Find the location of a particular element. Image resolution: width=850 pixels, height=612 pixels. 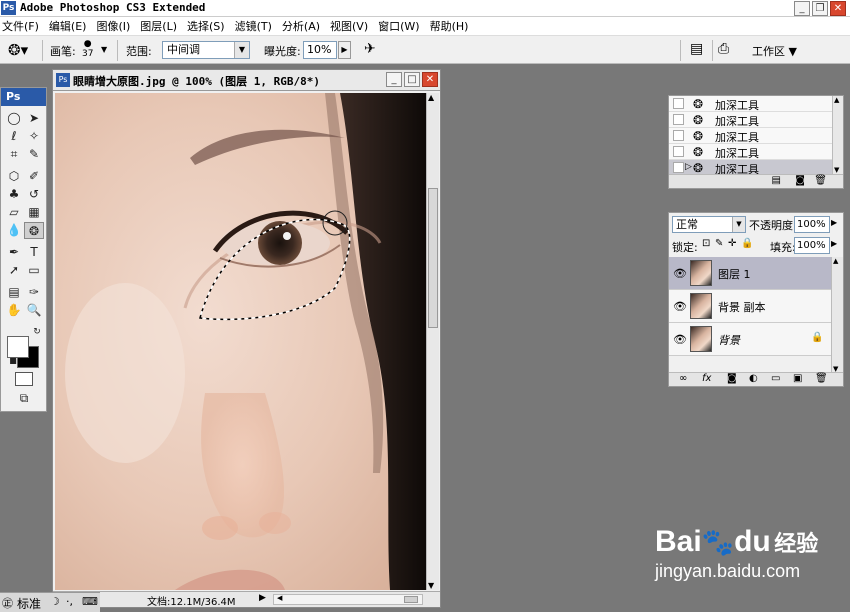

menu-image: 图像(I) is located at coordinates (113, 26).